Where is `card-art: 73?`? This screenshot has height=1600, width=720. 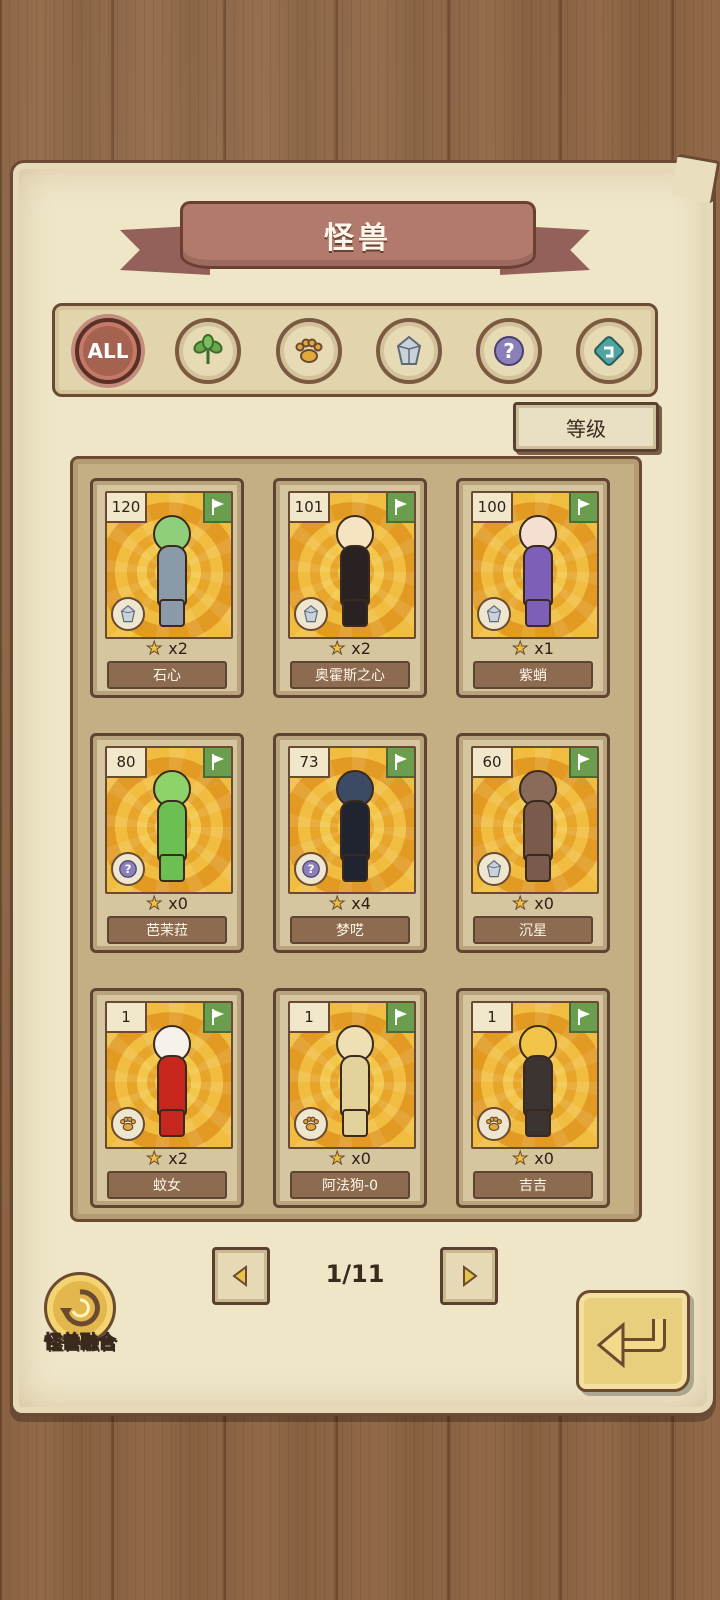 card-art: 73? is located at coordinates (352, 820).